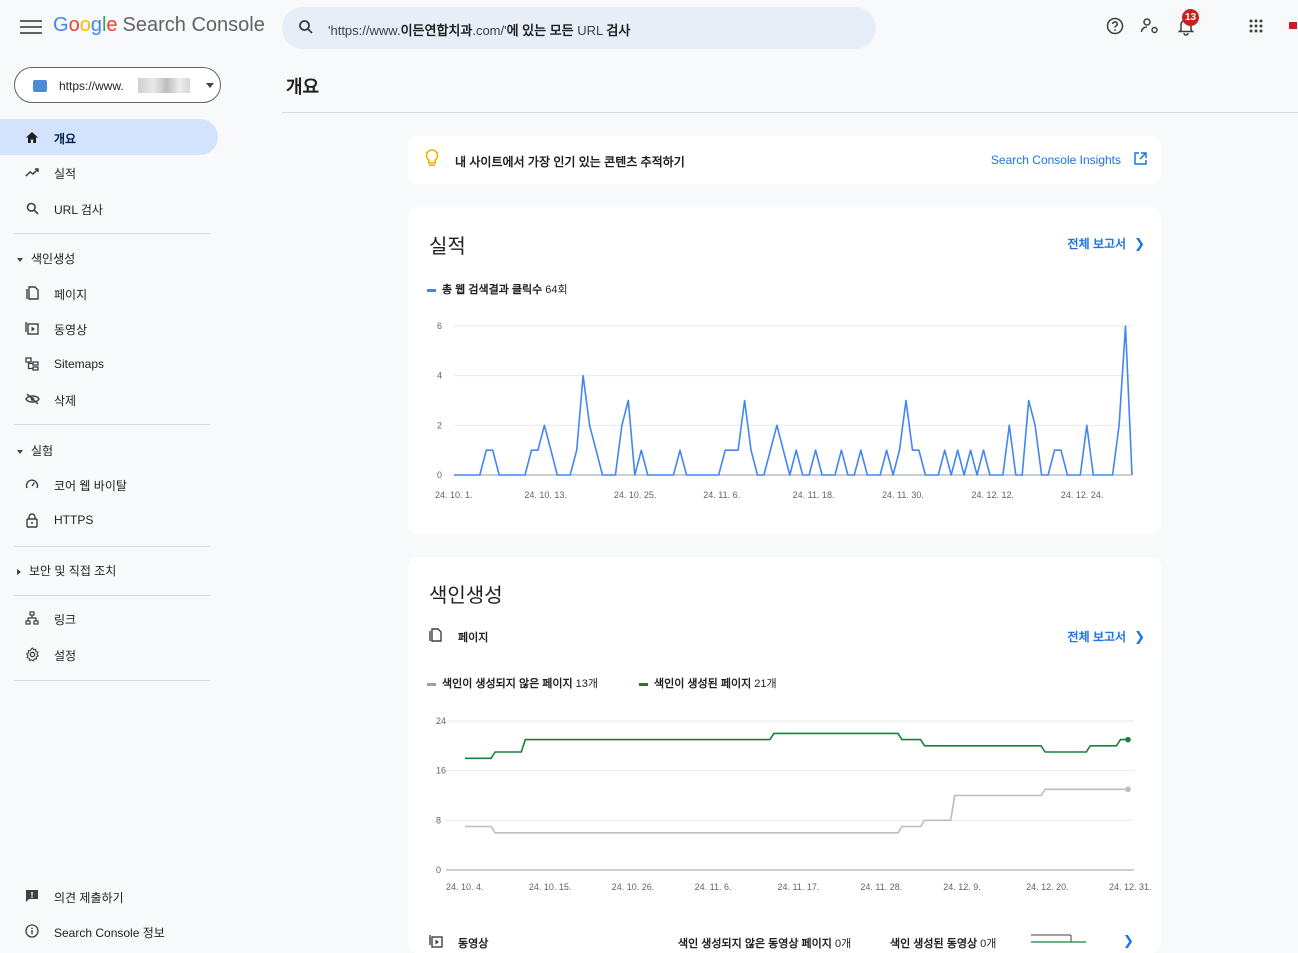 The height and width of the screenshot is (953, 1298). I want to click on y-tick-label: 6, so click(439, 326).